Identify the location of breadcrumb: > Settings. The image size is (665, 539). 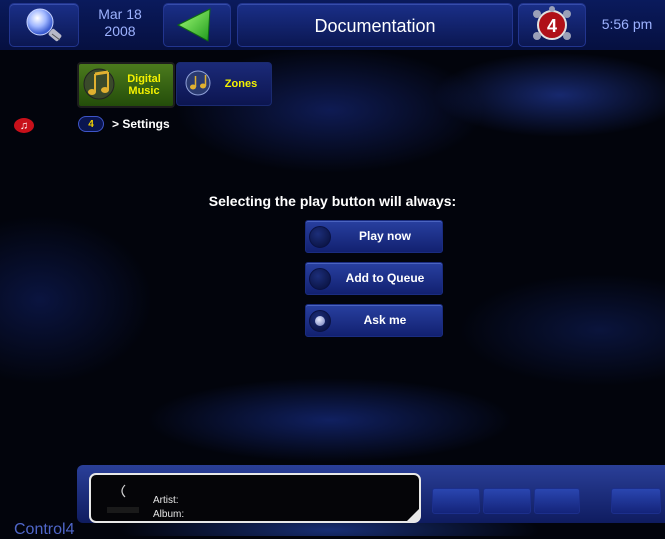
(141, 124).